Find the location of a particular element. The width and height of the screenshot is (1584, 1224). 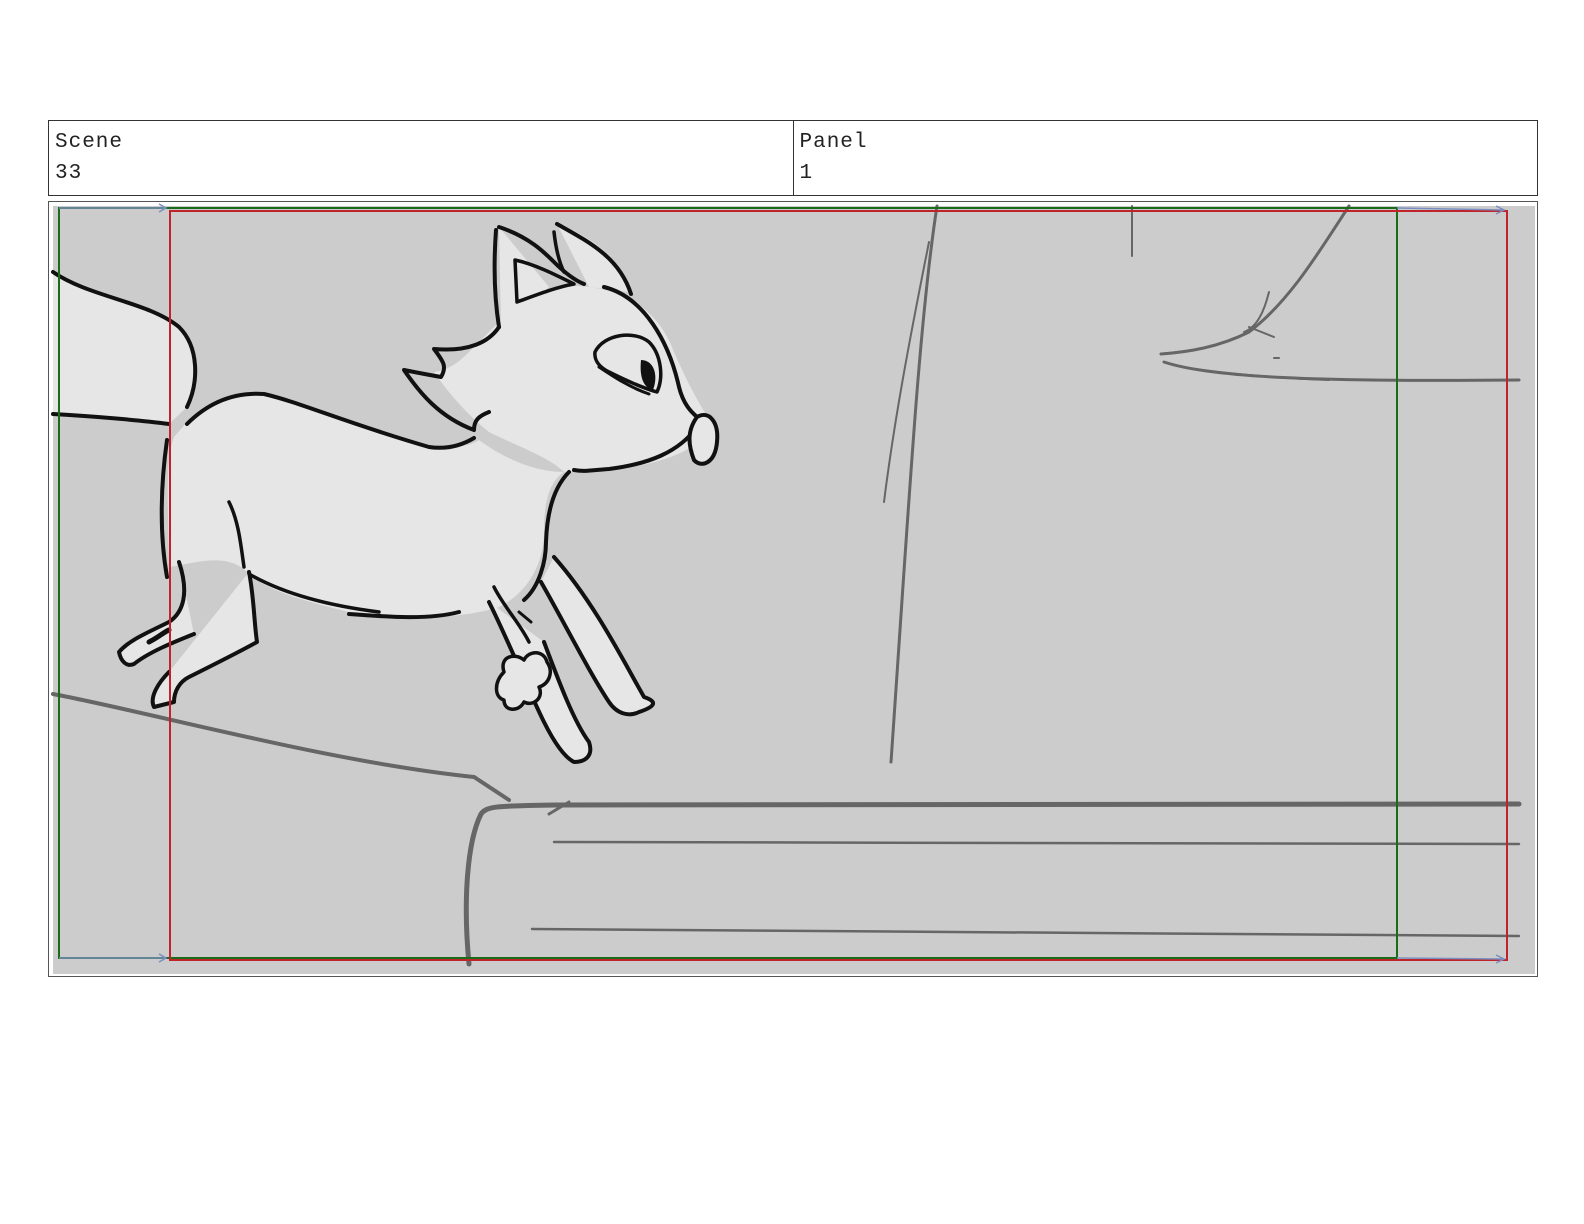

scene-label: Scene is located at coordinates (89, 142).